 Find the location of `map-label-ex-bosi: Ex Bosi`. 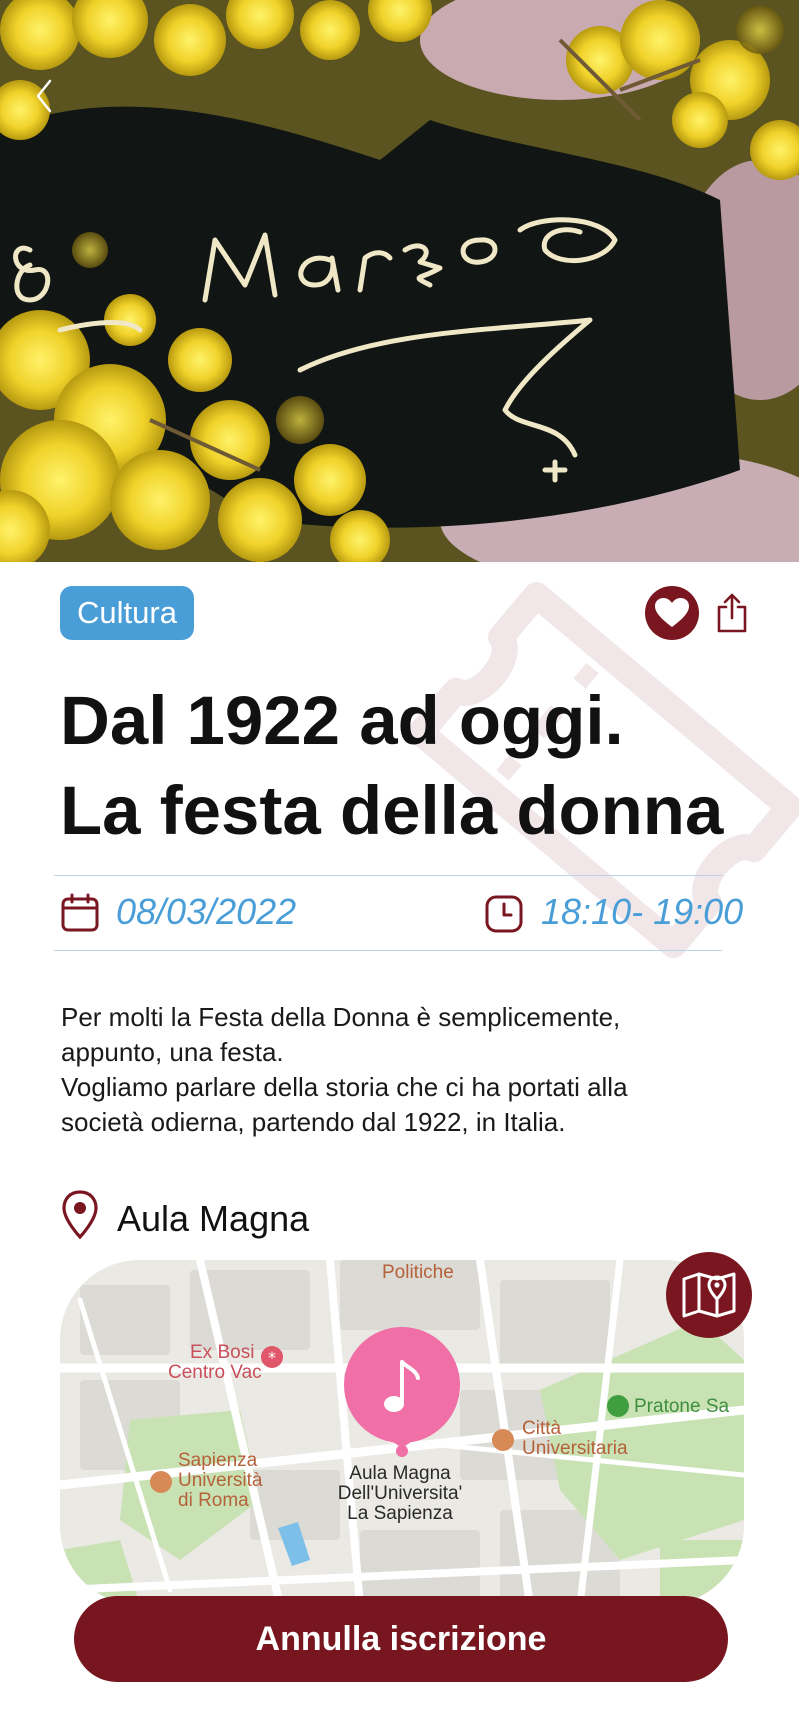

map-label-ex-bosi: Ex Bosi is located at coordinates (222, 1352).